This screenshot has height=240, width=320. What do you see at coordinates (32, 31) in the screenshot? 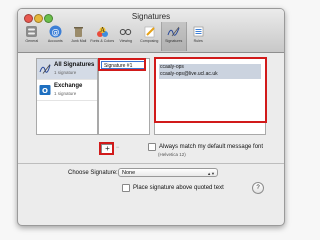
I see `switch-icon` at bounding box center [32, 31].